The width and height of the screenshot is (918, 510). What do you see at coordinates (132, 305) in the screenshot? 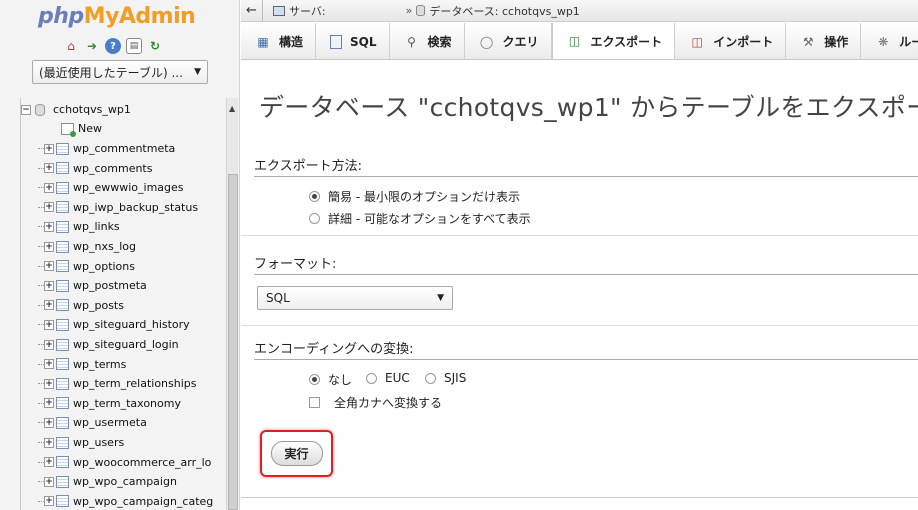
I see `tree-table-item: + wp_posts` at bounding box center [132, 305].